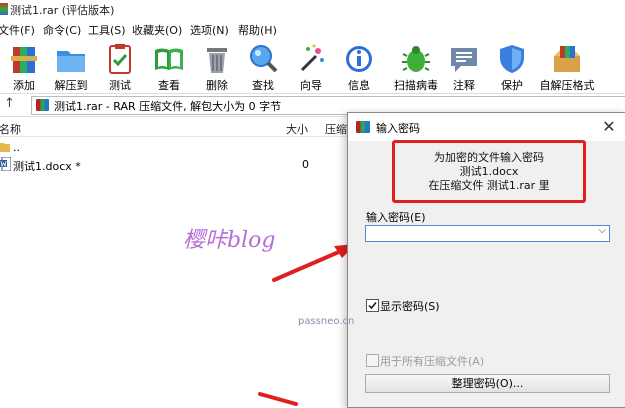 This screenshot has height=408, width=625. What do you see at coordinates (42, 105) in the screenshot?
I see `rar-archive-icon` at bounding box center [42, 105].